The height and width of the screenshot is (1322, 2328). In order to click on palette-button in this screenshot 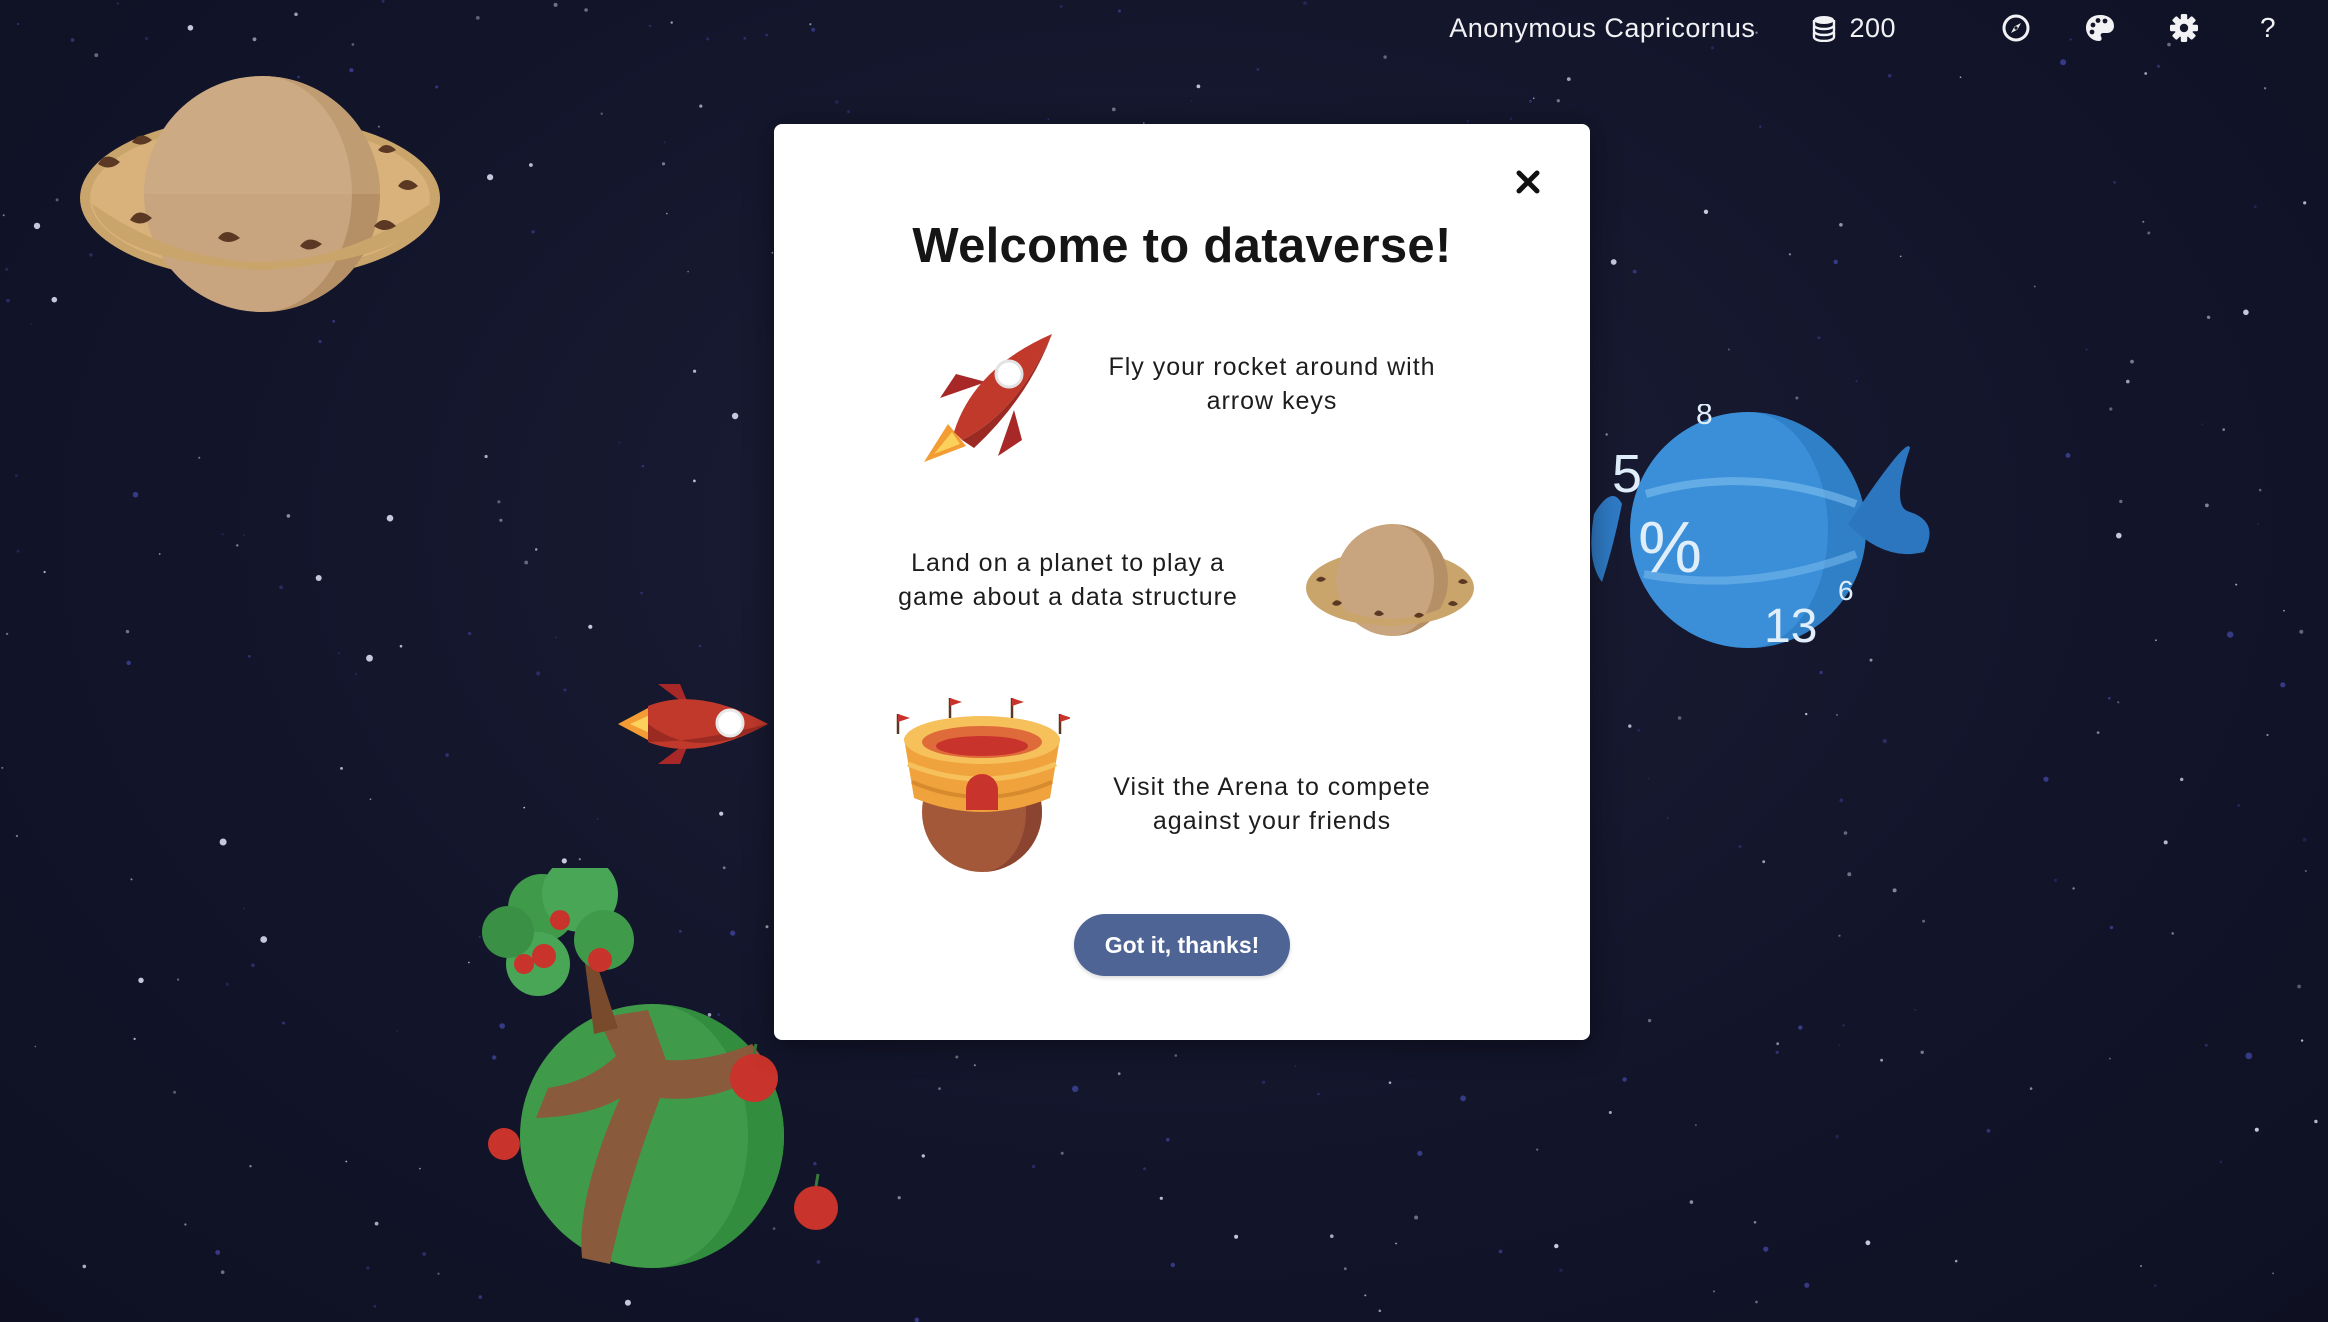, I will do `click(2100, 28)`.